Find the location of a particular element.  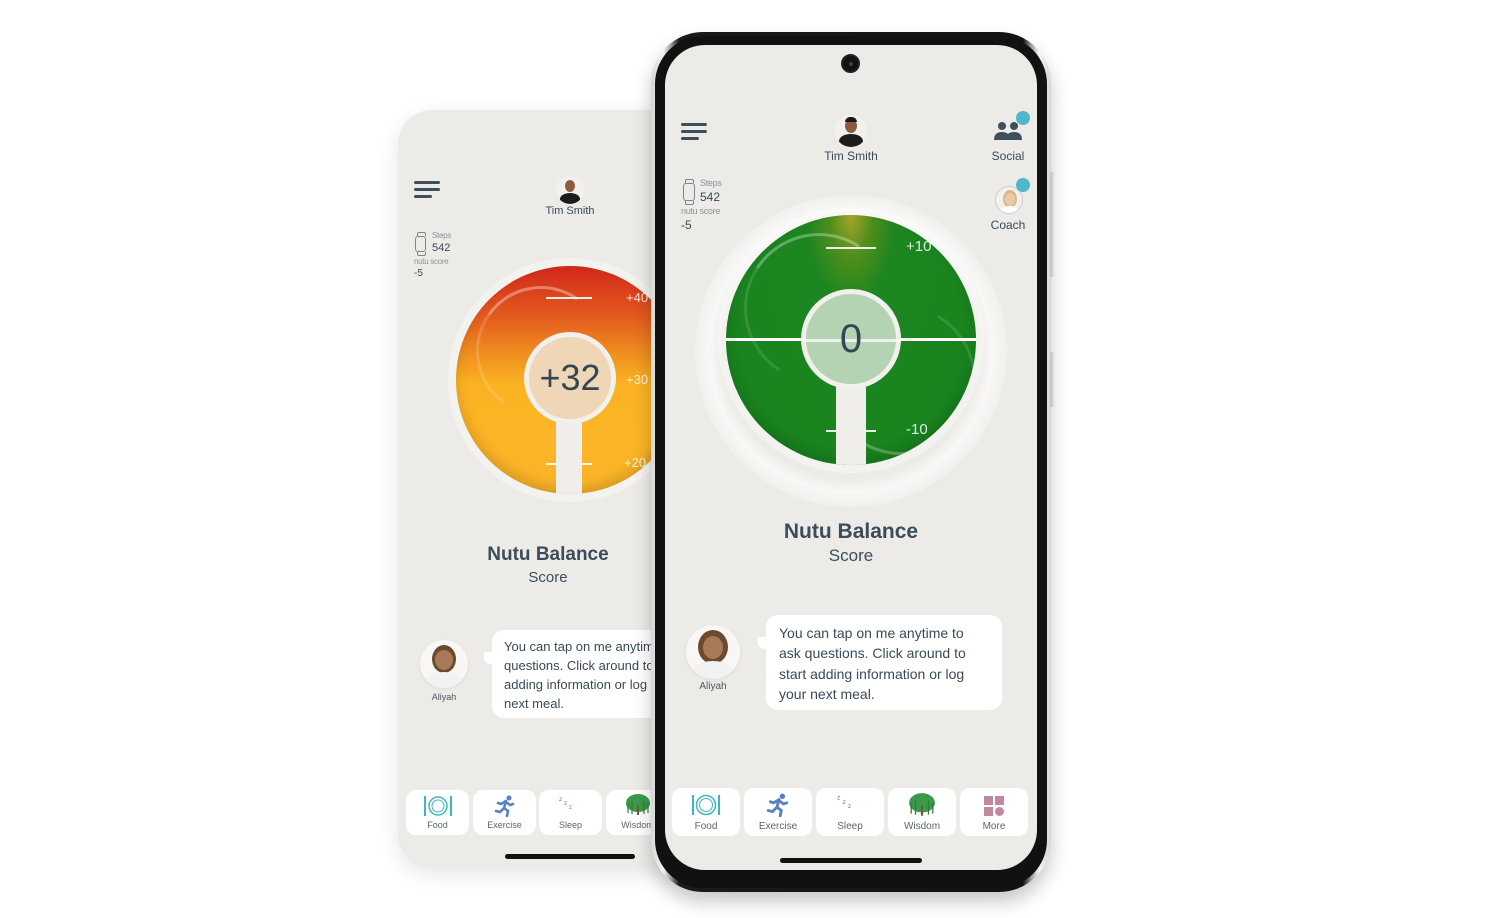

gauge-stem is located at coordinates (569, 455).